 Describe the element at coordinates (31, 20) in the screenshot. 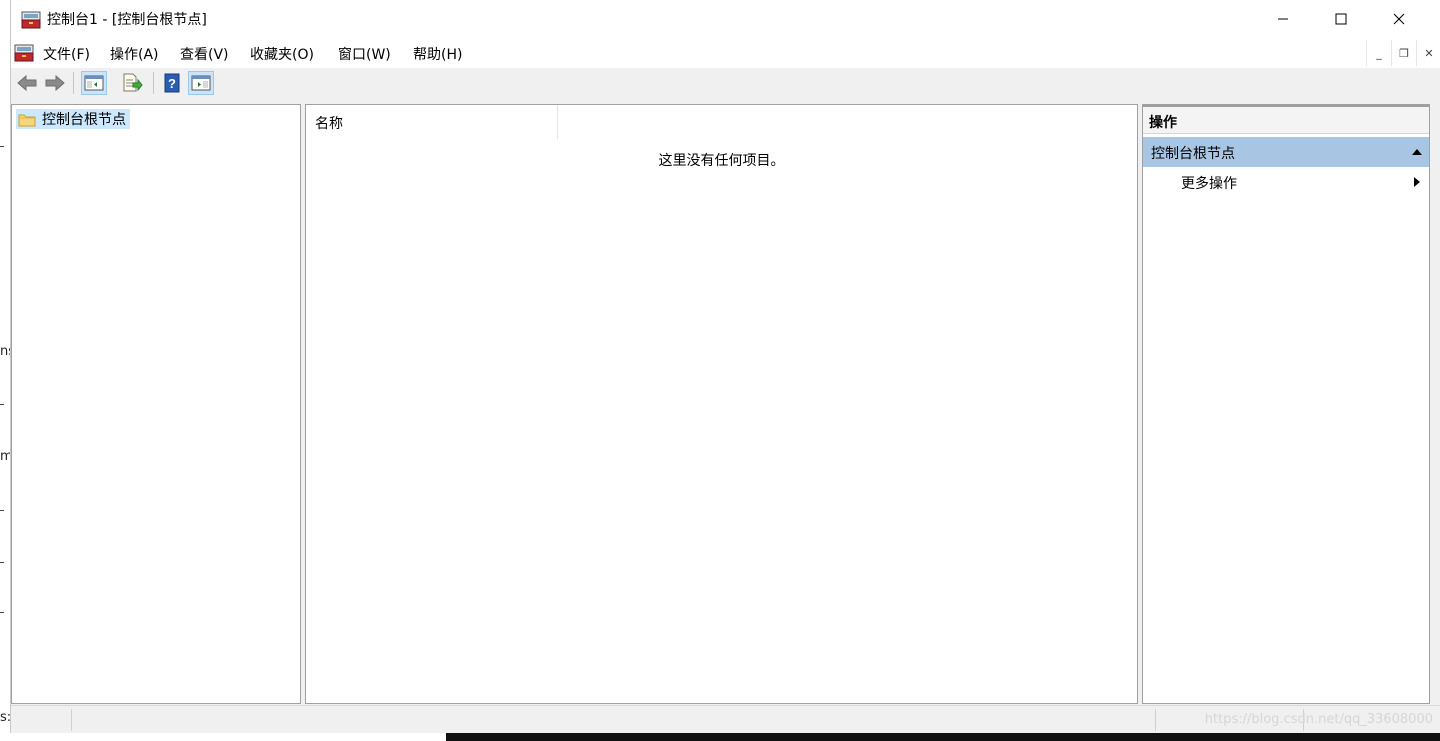

I see `mmc-toolbox-icon` at that location.